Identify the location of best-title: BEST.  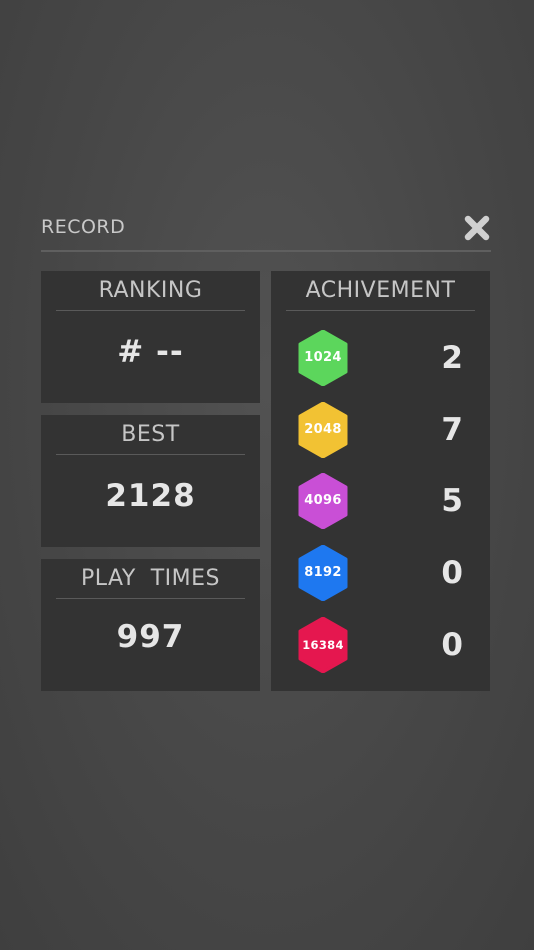
(150, 436).